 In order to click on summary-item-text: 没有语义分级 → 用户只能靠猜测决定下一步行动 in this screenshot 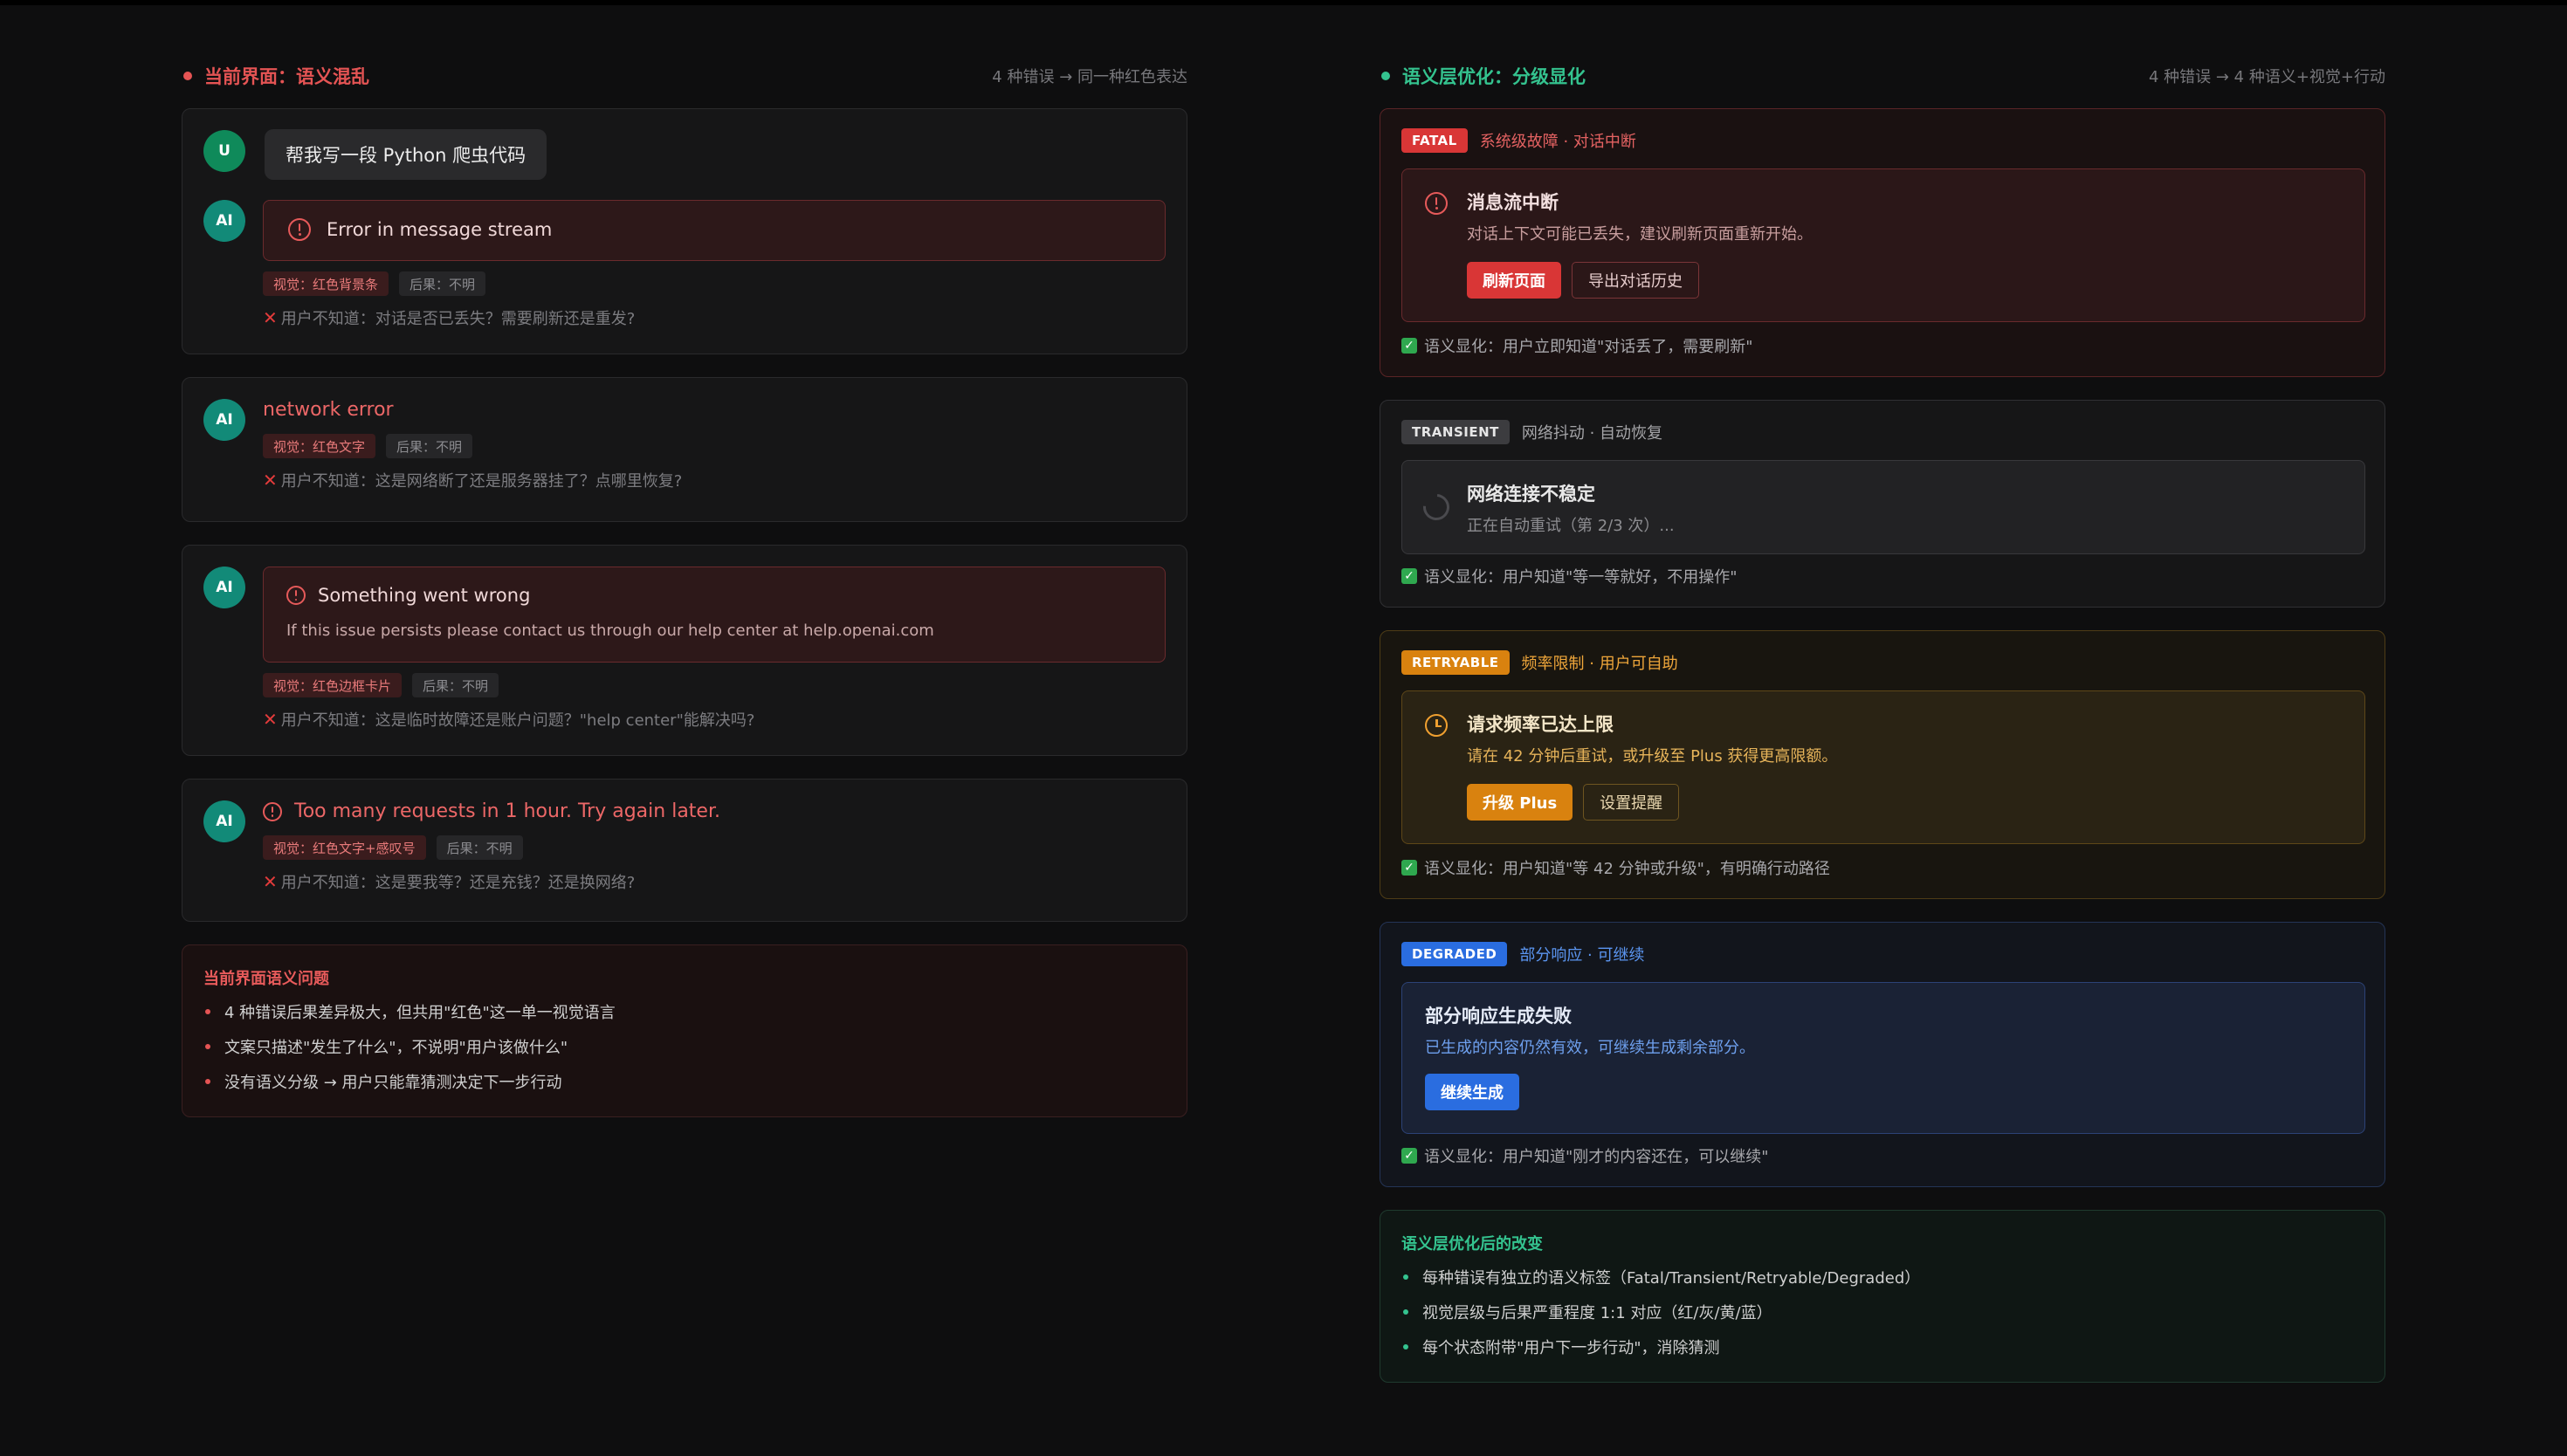, I will do `click(393, 1083)`.